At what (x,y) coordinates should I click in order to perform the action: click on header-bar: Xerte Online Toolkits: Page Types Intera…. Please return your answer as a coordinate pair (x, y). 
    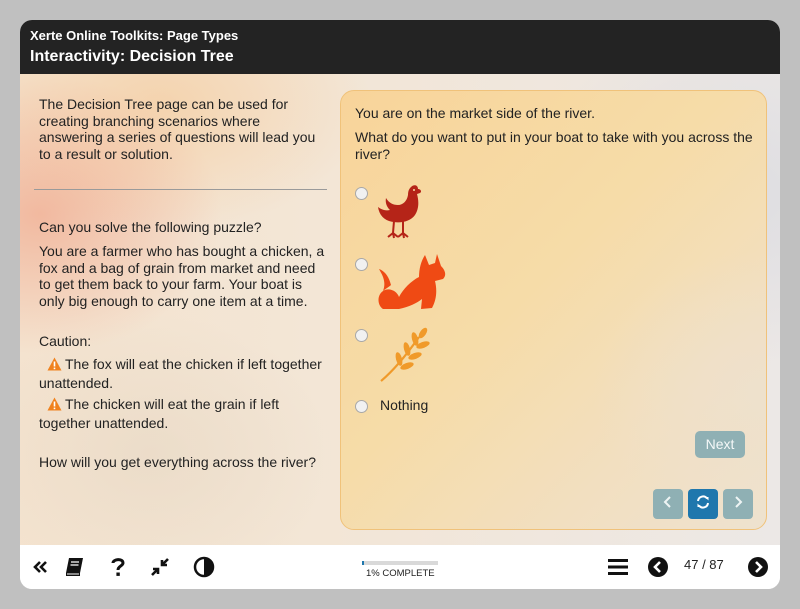
    Looking at the image, I should click on (400, 47).